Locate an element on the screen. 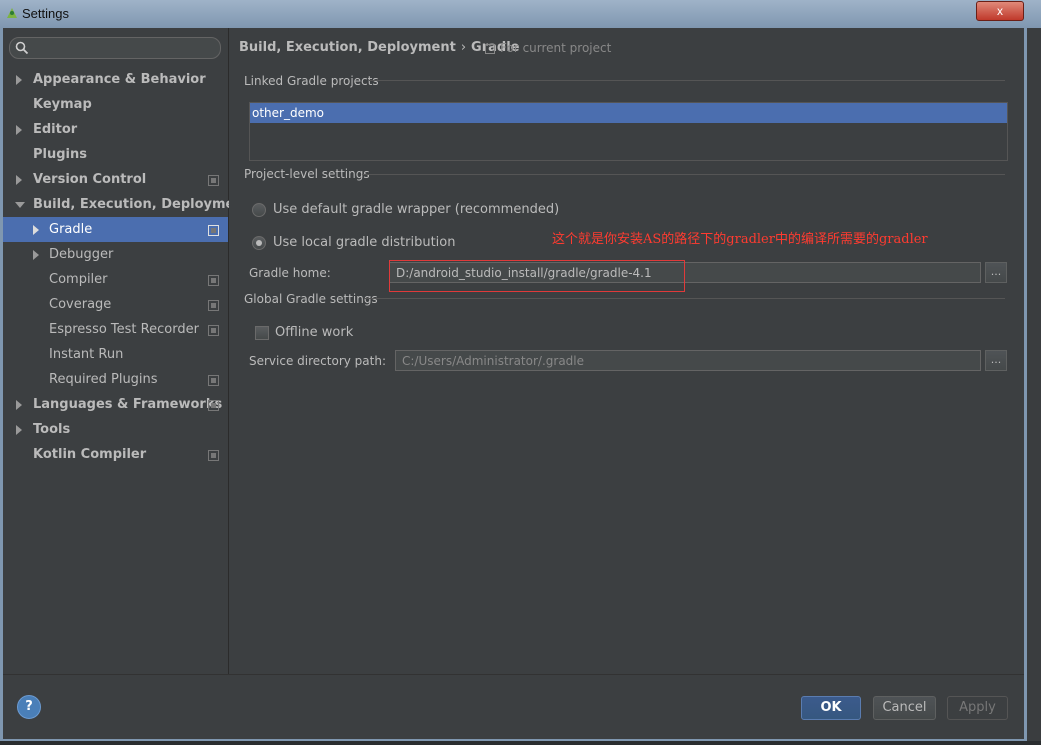 The height and width of the screenshot is (745, 1041). android-studio-icon is located at coordinates (12, 13).